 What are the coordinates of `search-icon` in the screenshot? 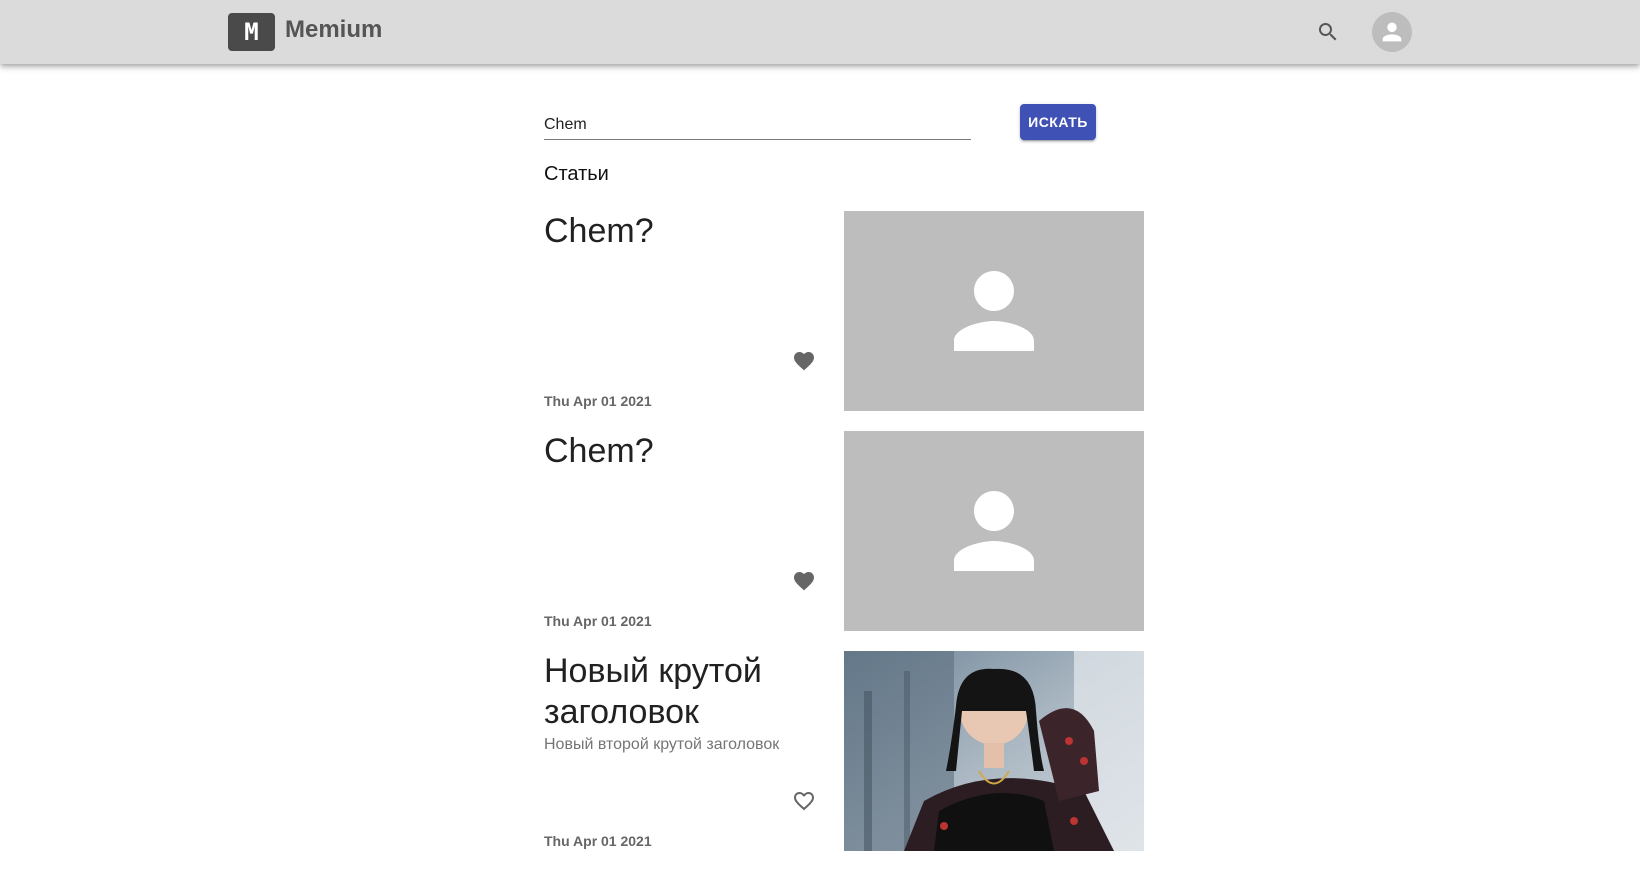 It's located at (1328, 32).